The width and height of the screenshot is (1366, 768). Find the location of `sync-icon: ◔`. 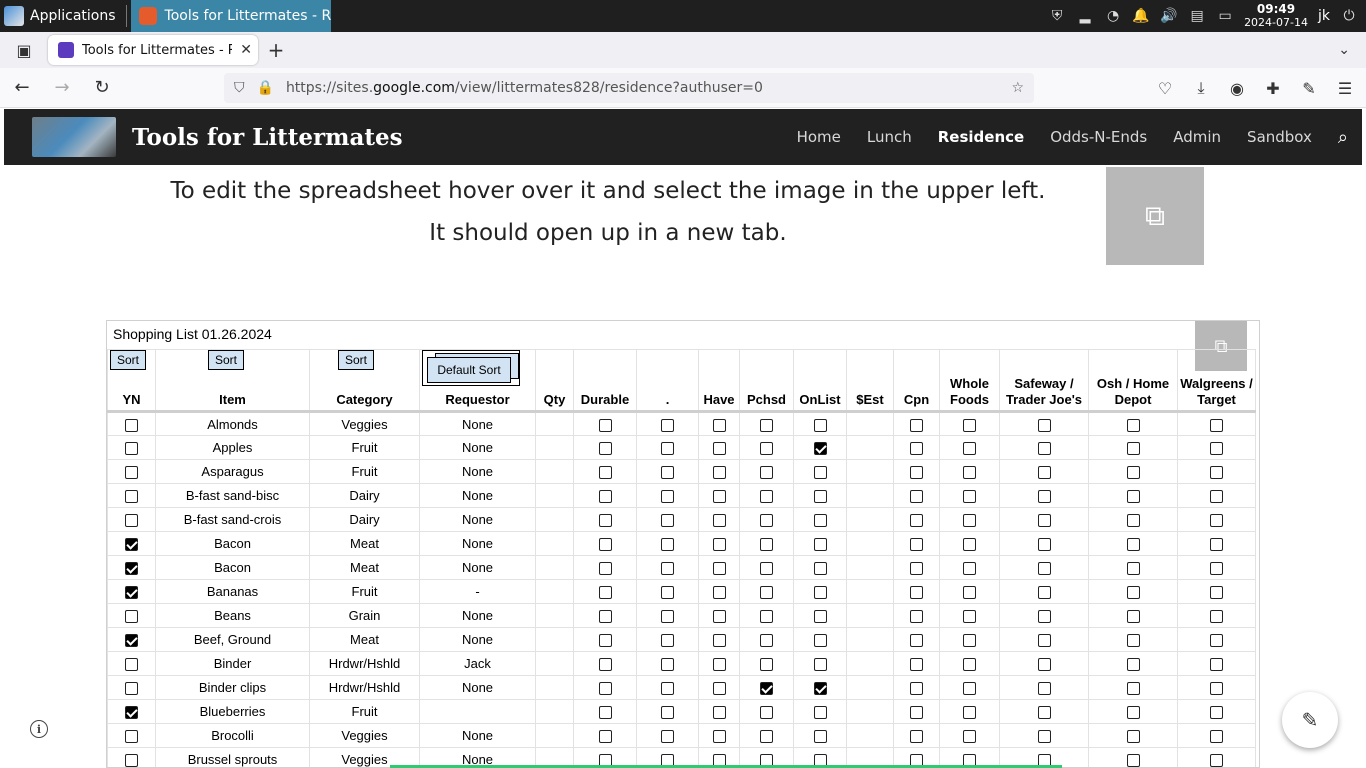

sync-icon: ◔ is located at coordinates (1113, 16).